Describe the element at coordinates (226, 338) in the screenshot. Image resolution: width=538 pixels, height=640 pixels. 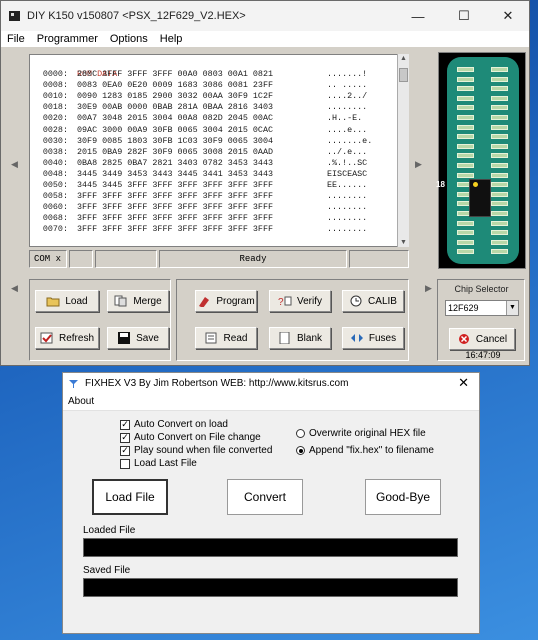
I see `read-button: Read` at that location.